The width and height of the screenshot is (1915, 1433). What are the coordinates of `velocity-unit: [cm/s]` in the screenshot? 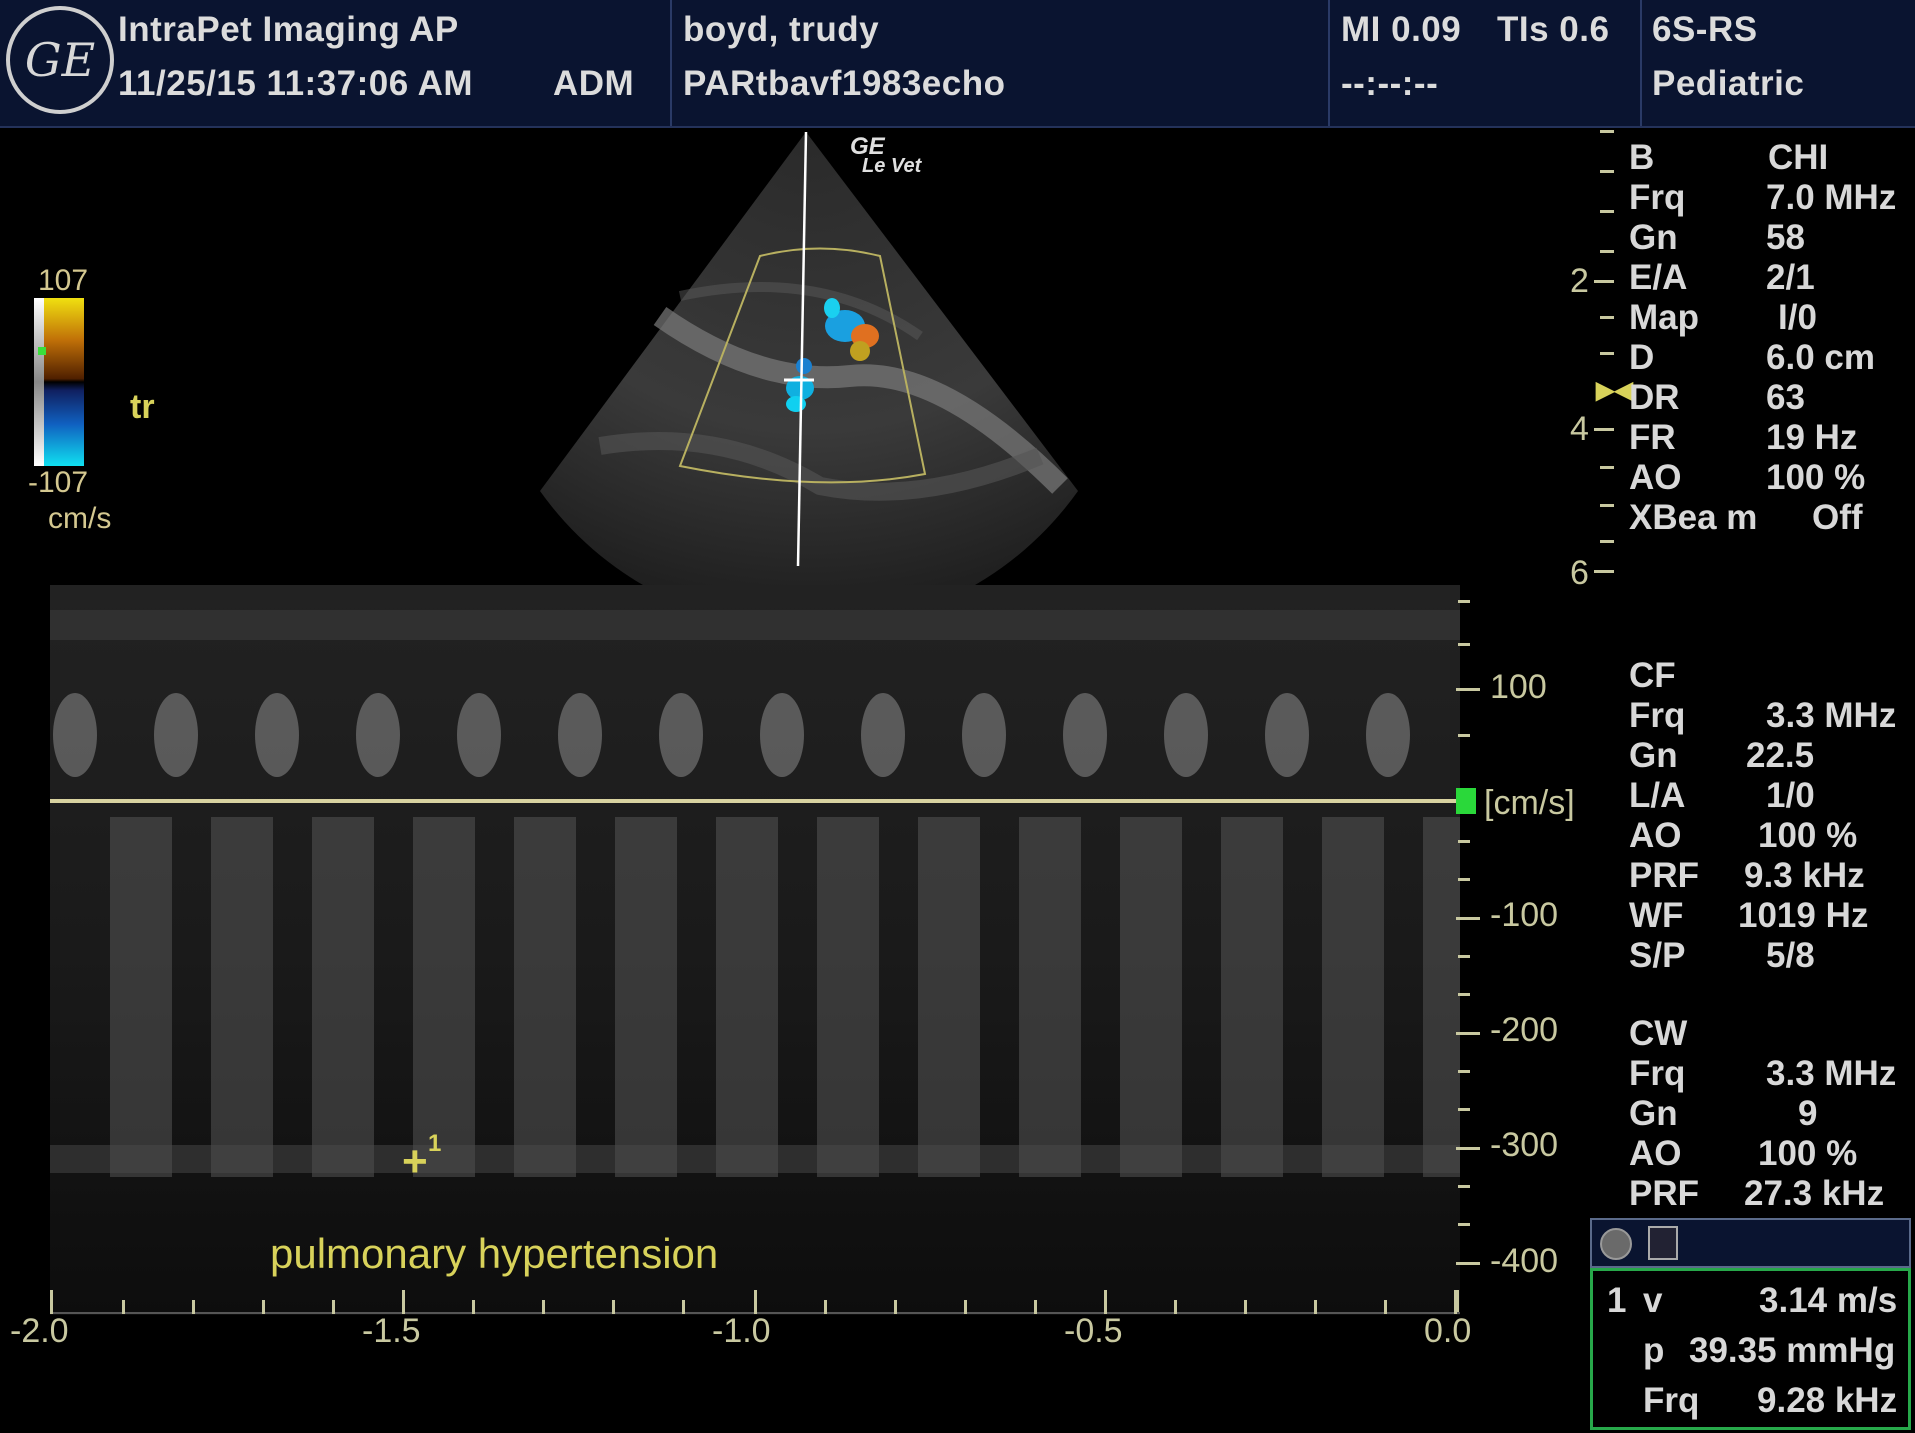 It's located at (1529, 803).